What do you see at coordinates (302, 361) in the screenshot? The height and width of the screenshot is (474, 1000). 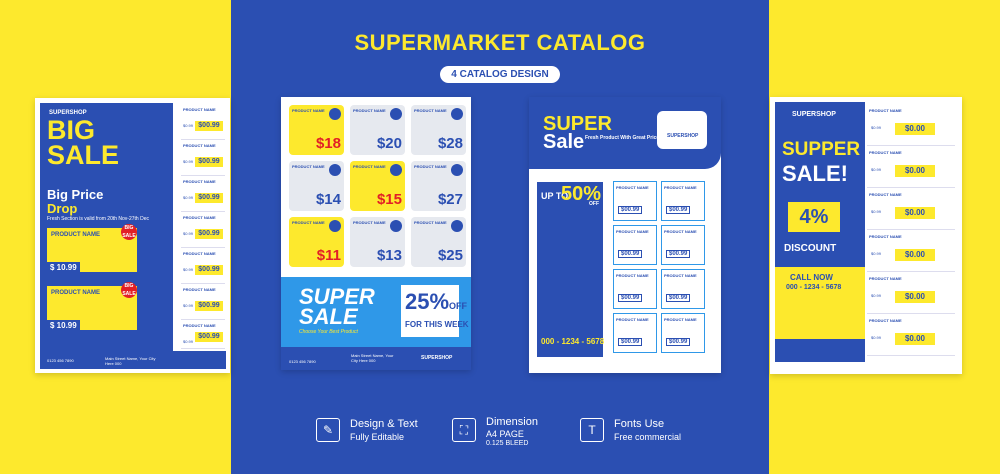 I see `flyer2-phone: 0123 456 7890` at bounding box center [302, 361].